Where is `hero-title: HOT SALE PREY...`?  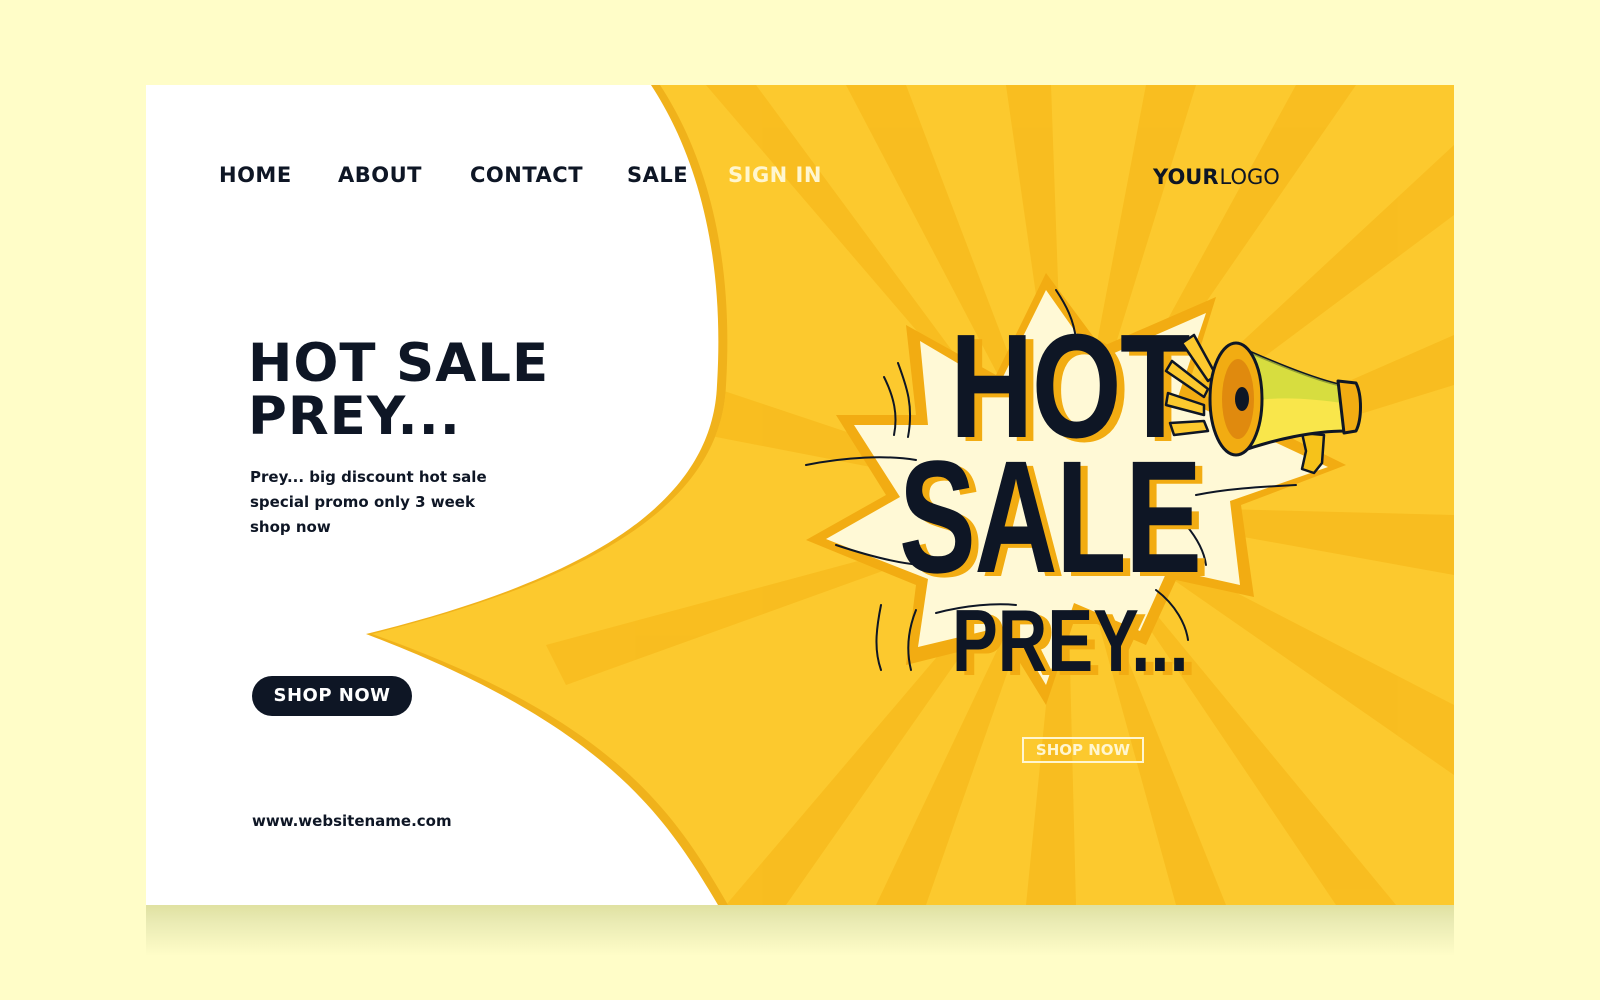
hero-title: HOT SALE PREY... is located at coordinates (398, 390).